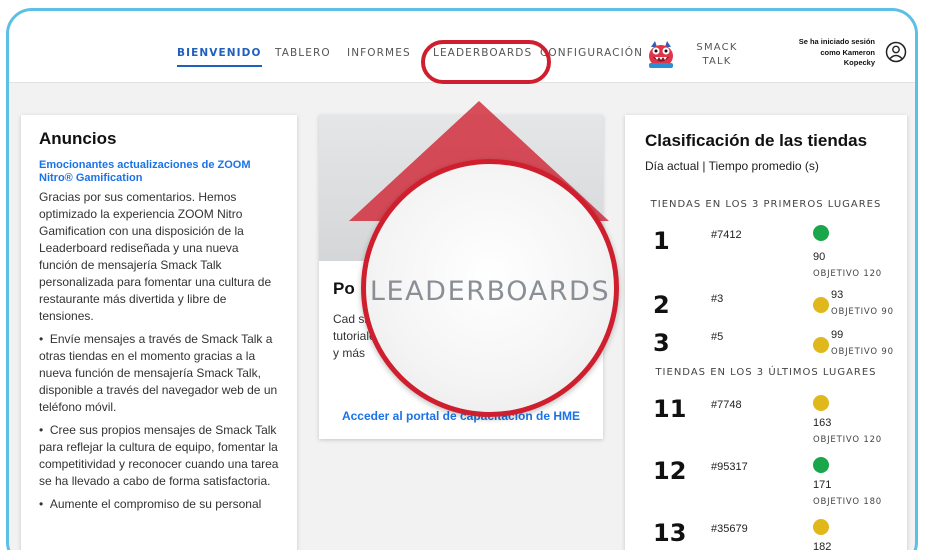 The width and height of the screenshot is (926, 550). Describe the element at coordinates (717, 55) in the screenshot. I see `smack-talk-link: SMACK TALK` at that location.